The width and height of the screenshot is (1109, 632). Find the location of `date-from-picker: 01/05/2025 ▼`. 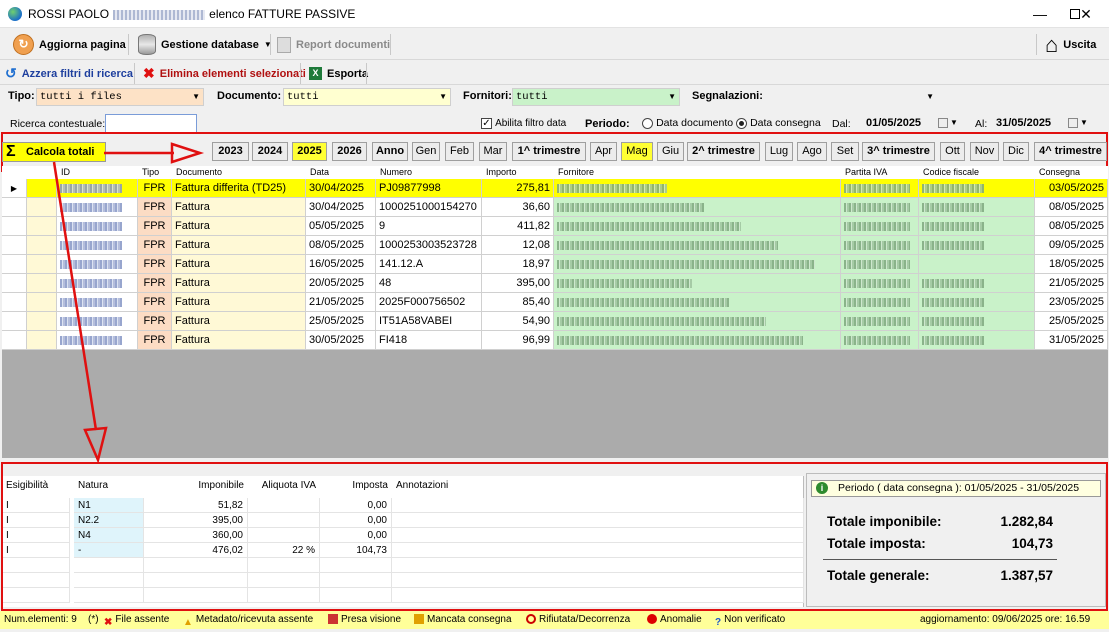

date-from-picker: 01/05/2025 ▼ is located at coordinates (910, 124).